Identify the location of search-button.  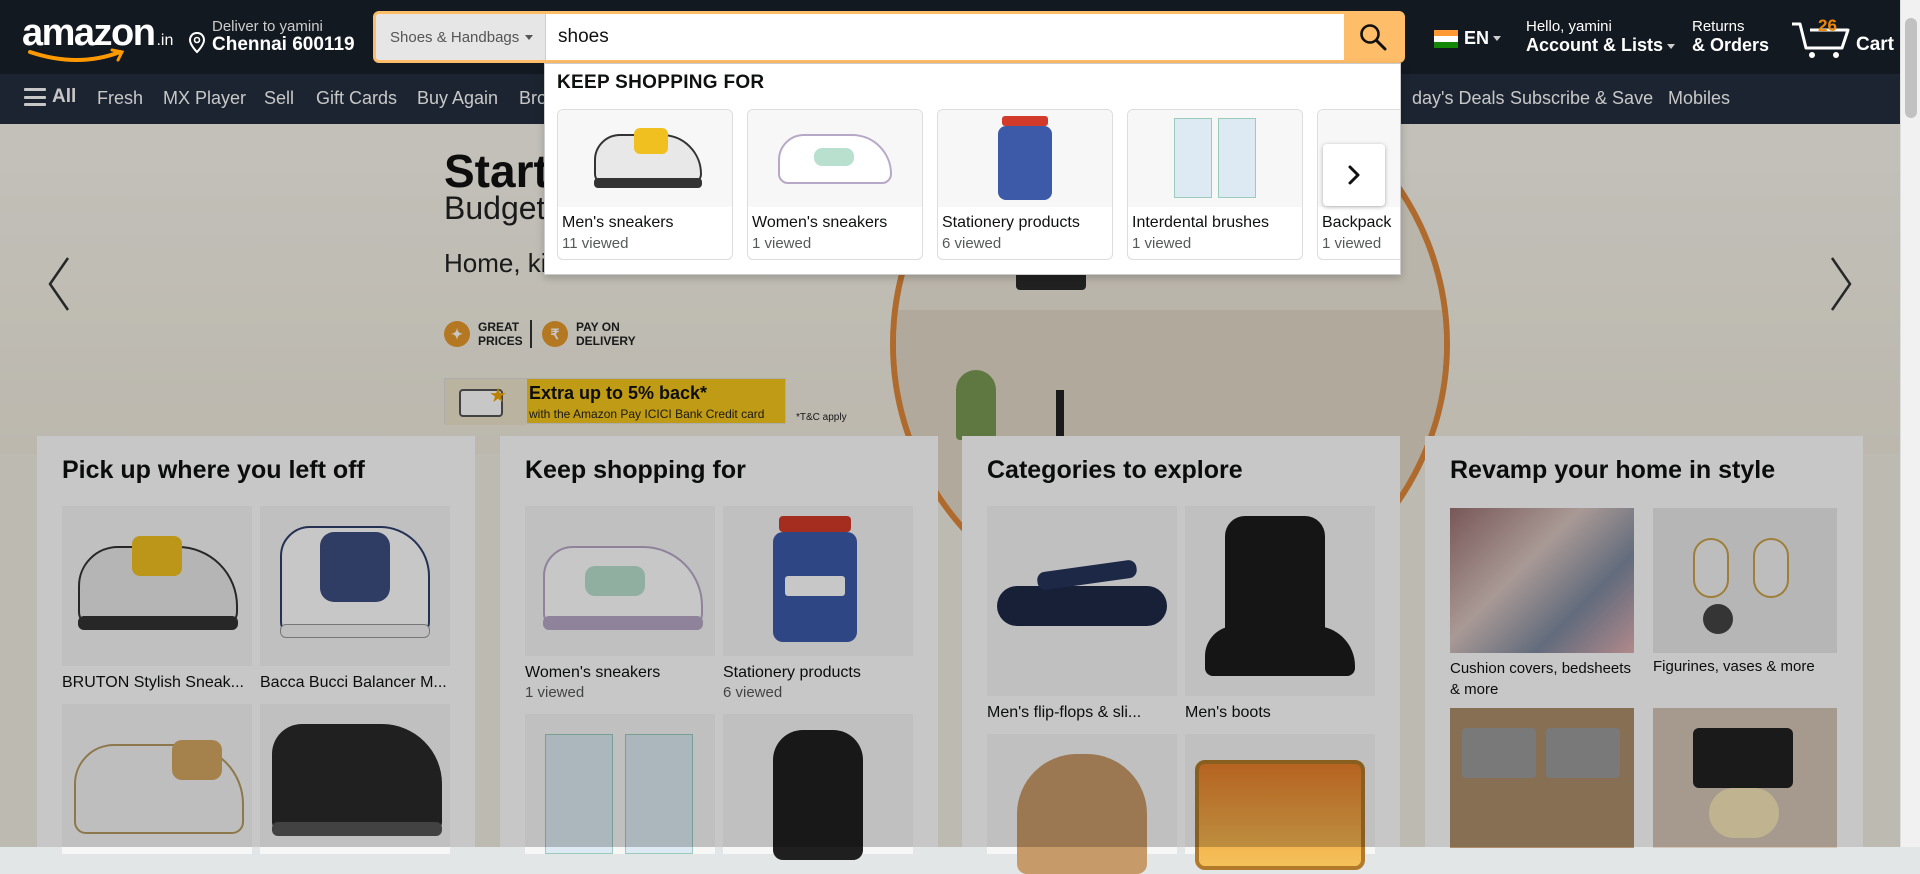
(1373, 37).